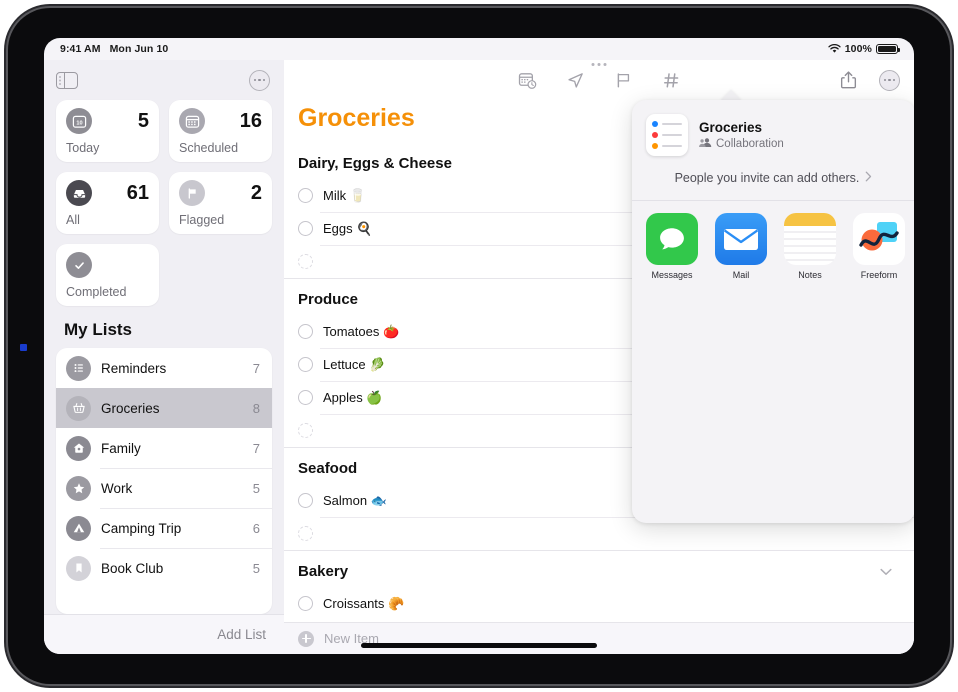 This screenshot has height=692, width=958. What do you see at coordinates (241, 634) in the screenshot?
I see `add-list-button: Add List` at bounding box center [241, 634].